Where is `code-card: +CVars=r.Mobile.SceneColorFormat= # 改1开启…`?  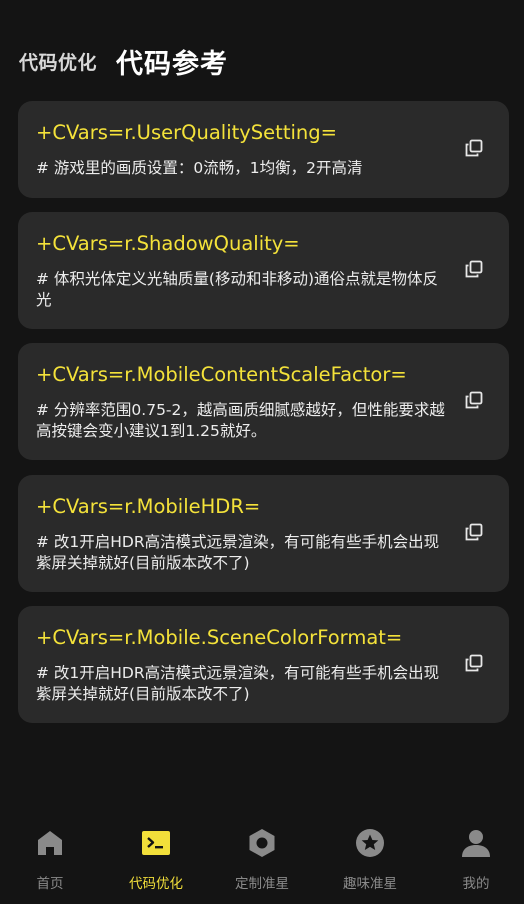 code-card: +CVars=r.Mobile.SceneColorFormat= # 改1开启… is located at coordinates (263, 664).